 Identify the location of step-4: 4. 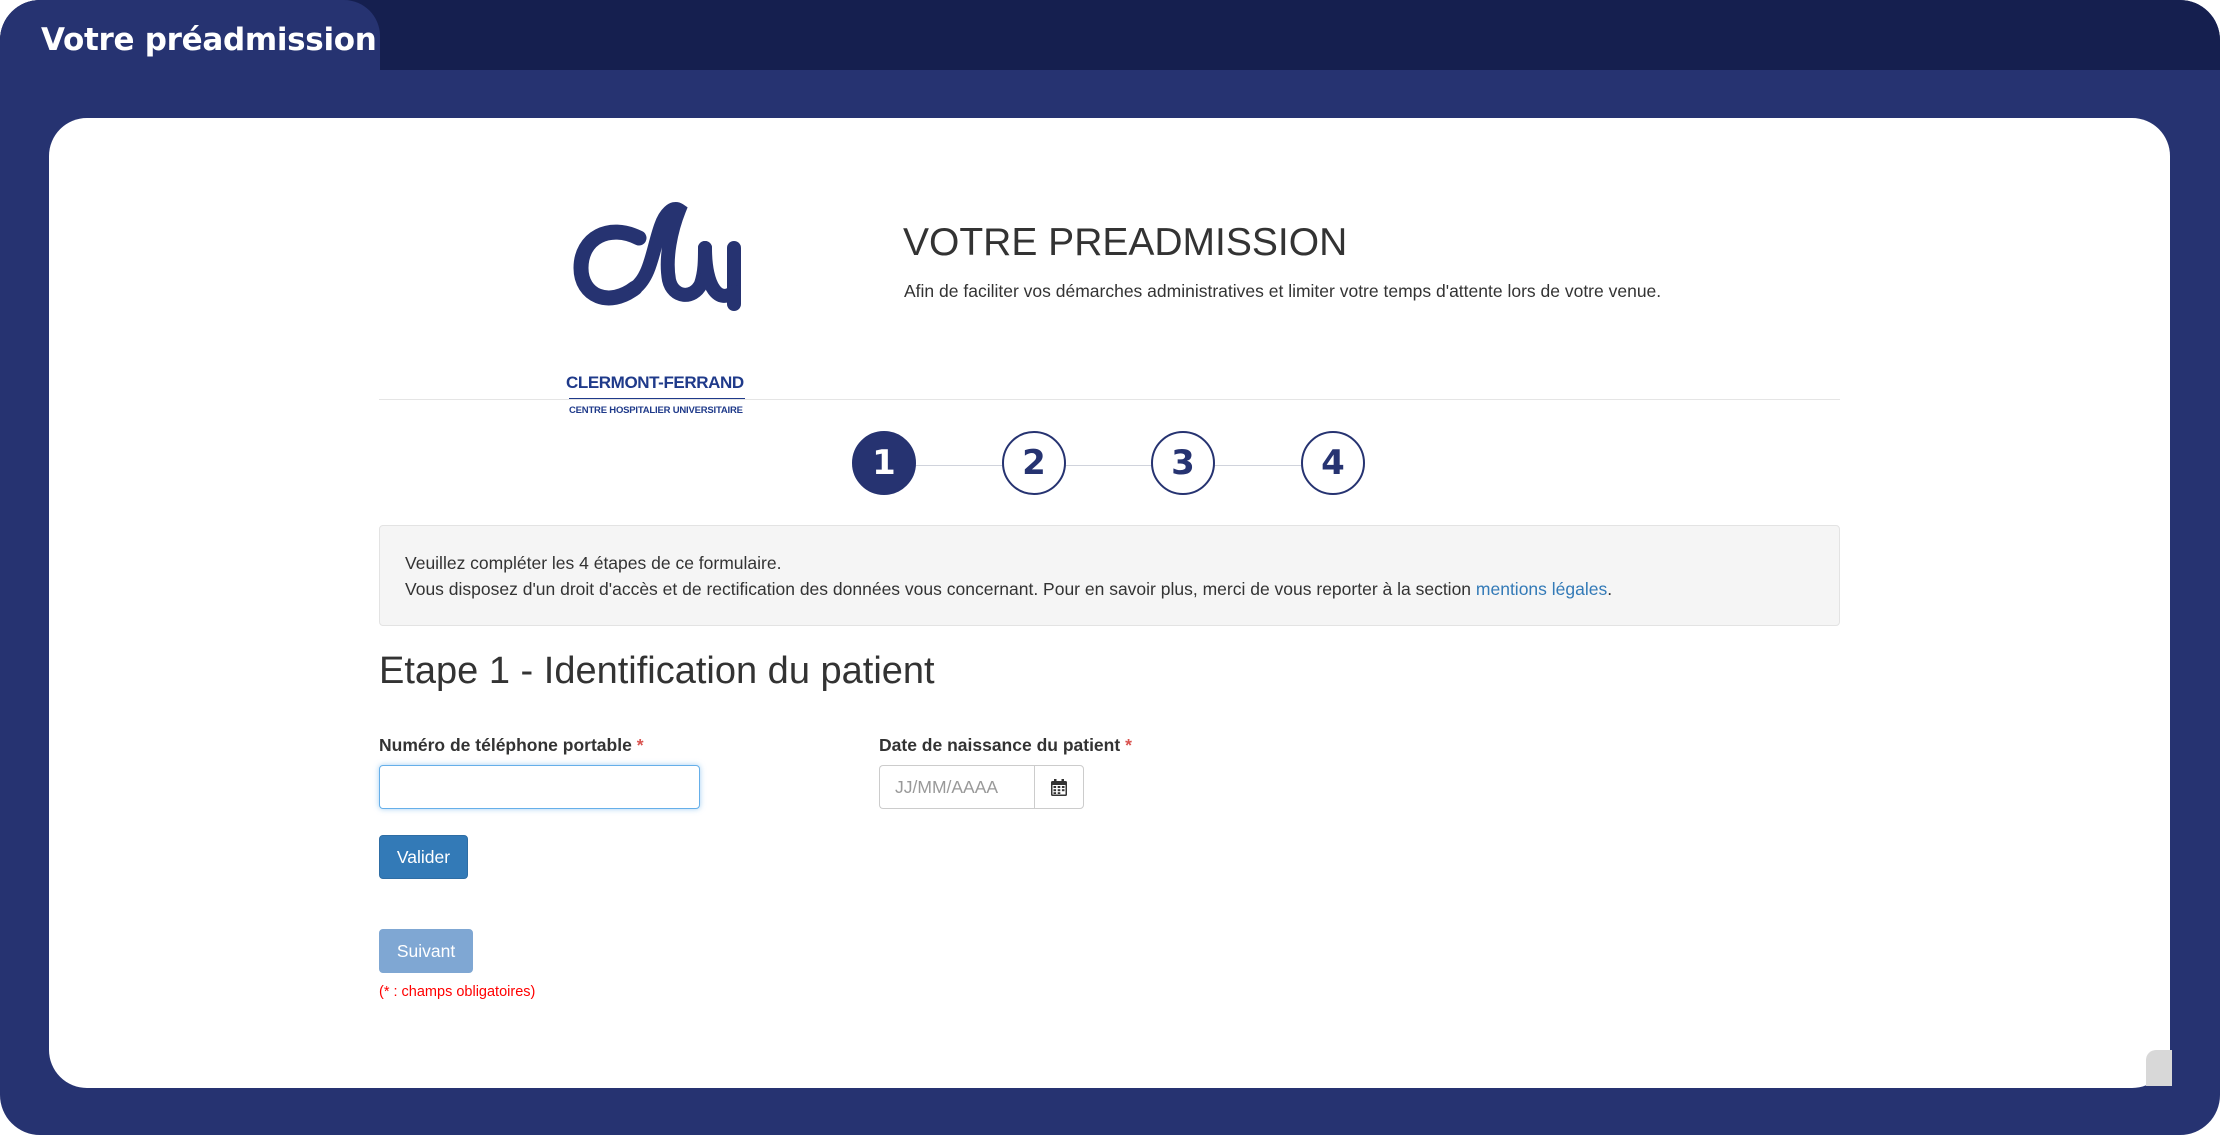
(1333, 463).